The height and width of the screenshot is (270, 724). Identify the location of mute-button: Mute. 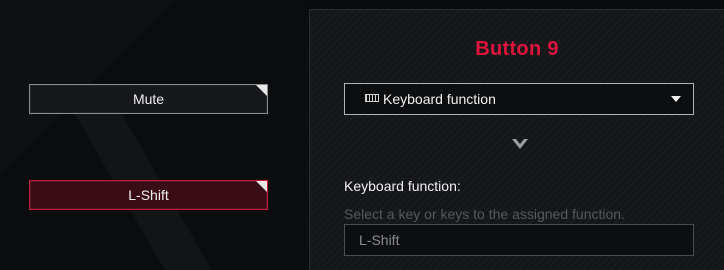
(148, 99).